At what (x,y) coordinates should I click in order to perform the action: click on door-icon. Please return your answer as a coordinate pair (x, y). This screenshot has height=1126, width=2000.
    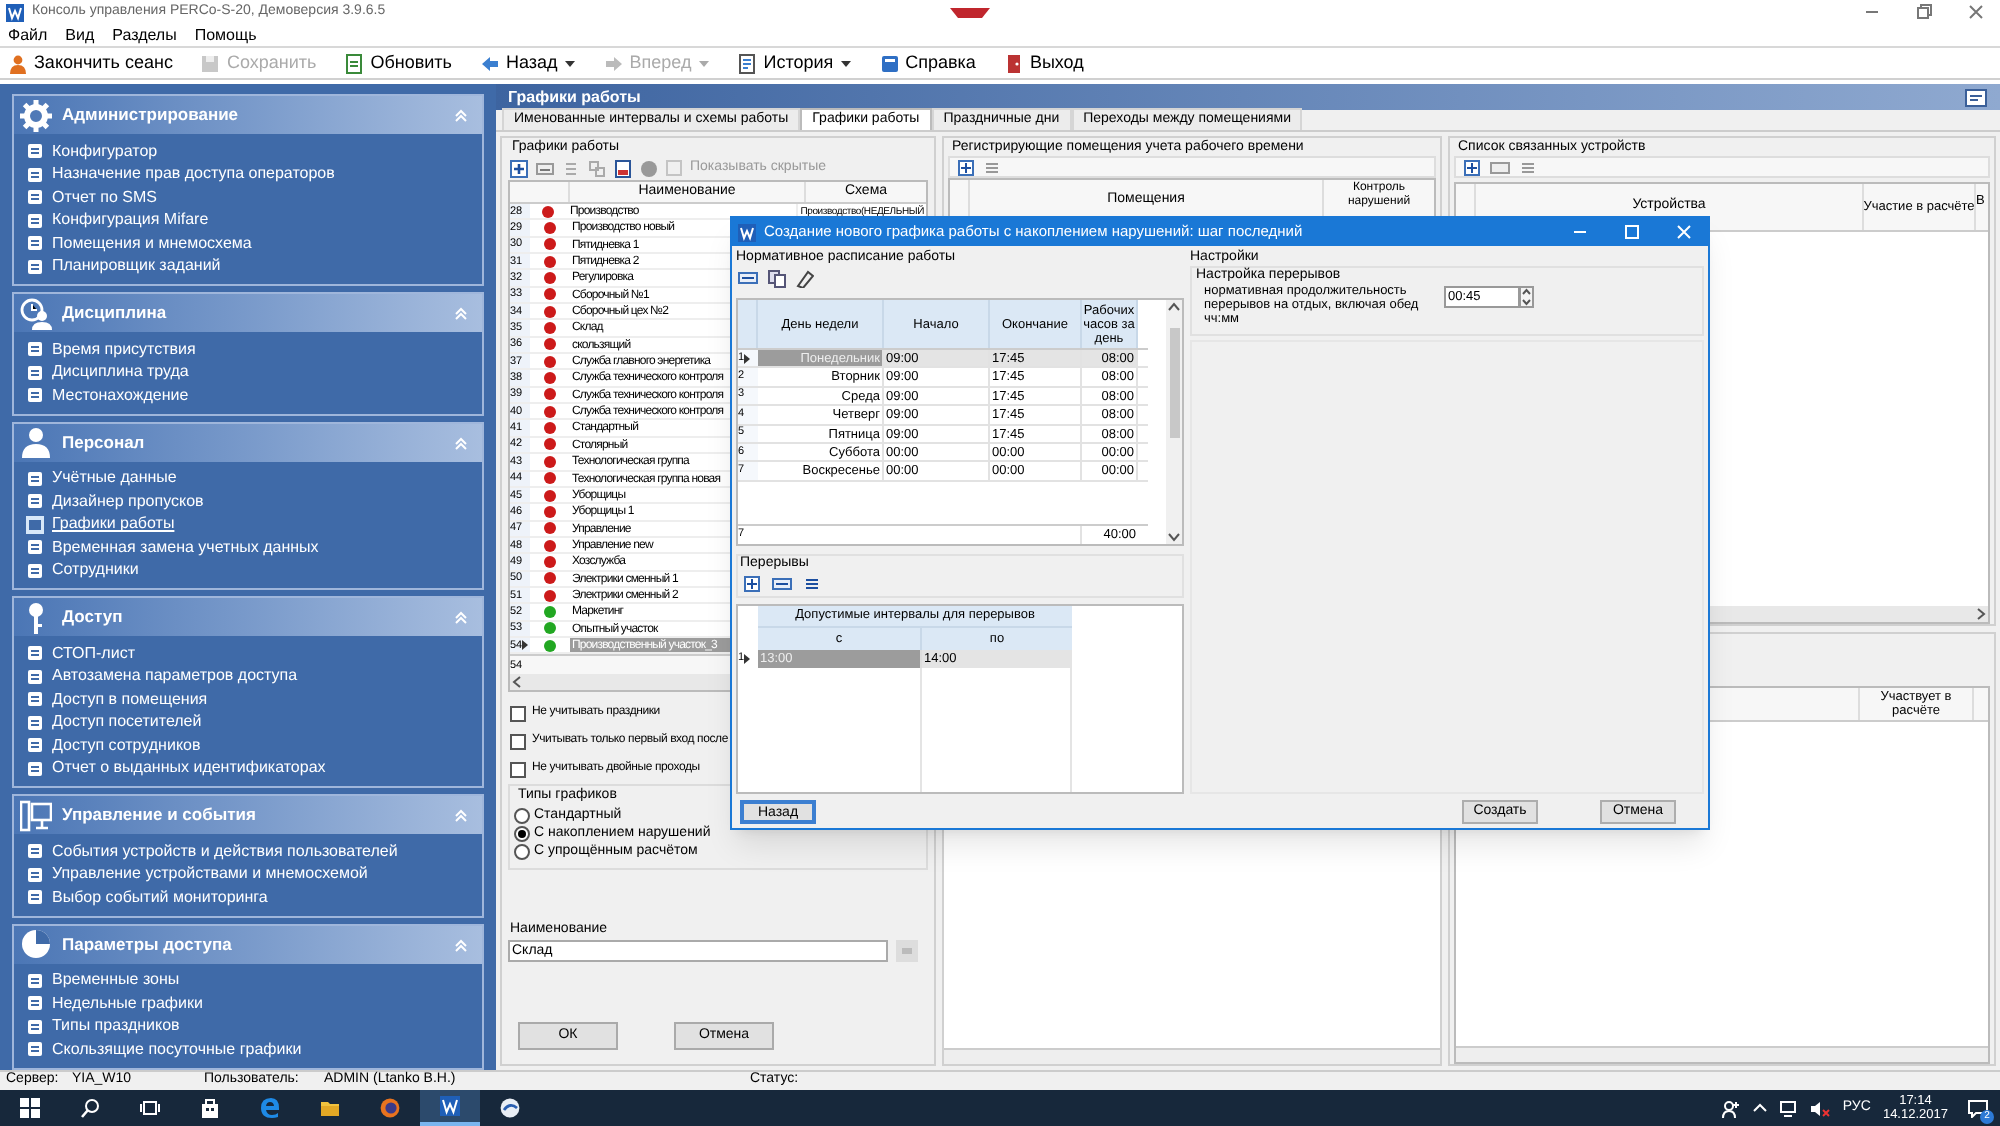
    Looking at the image, I should click on (1013, 63).